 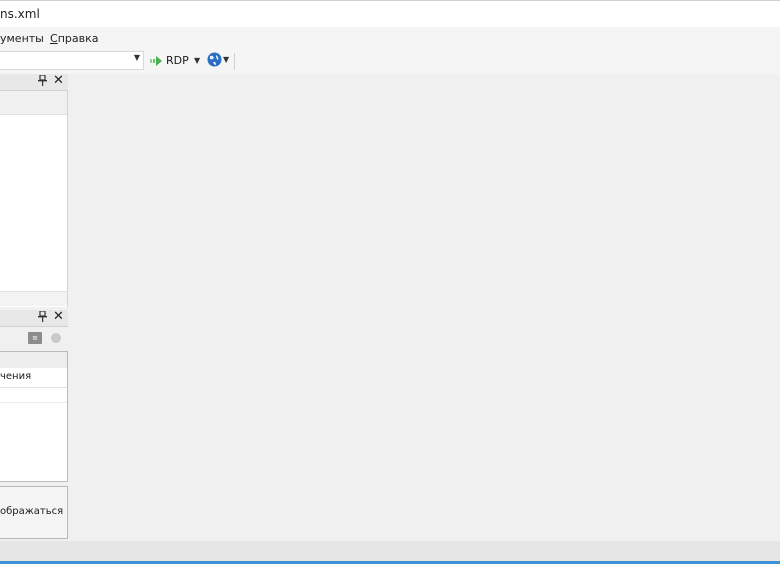 I want to click on circle-icon, so click(x=56, y=338).